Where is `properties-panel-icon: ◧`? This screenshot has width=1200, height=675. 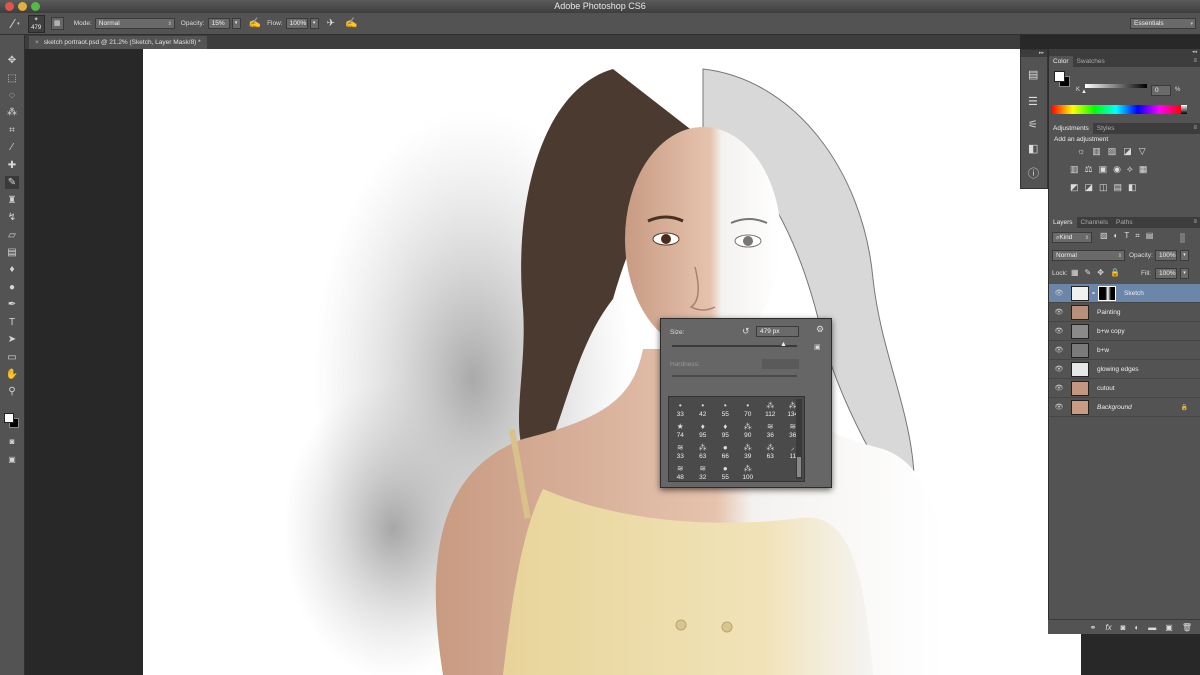
properties-panel-icon: ◧ is located at coordinates (1033, 148).